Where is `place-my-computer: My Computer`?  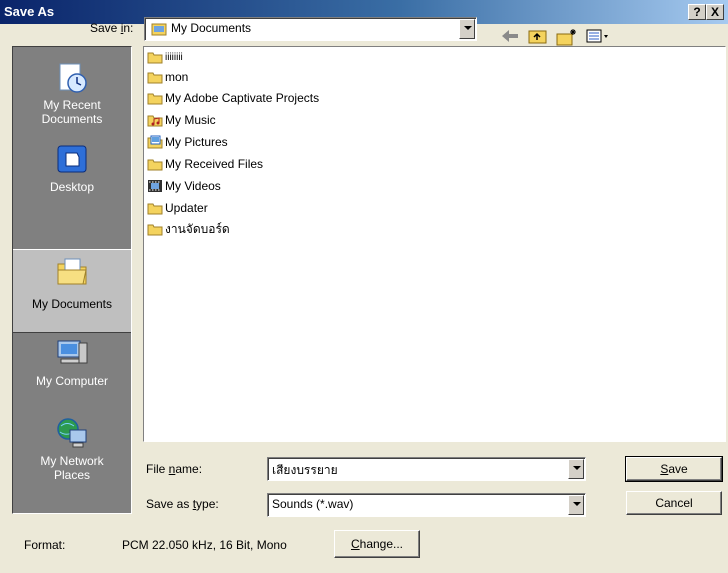 place-my-computer: My Computer is located at coordinates (72, 370).